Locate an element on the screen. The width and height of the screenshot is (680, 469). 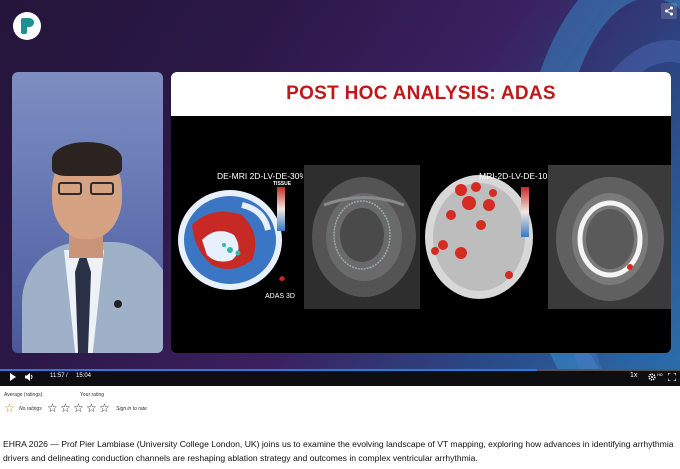
speaker-video is located at coordinates (87, 212).